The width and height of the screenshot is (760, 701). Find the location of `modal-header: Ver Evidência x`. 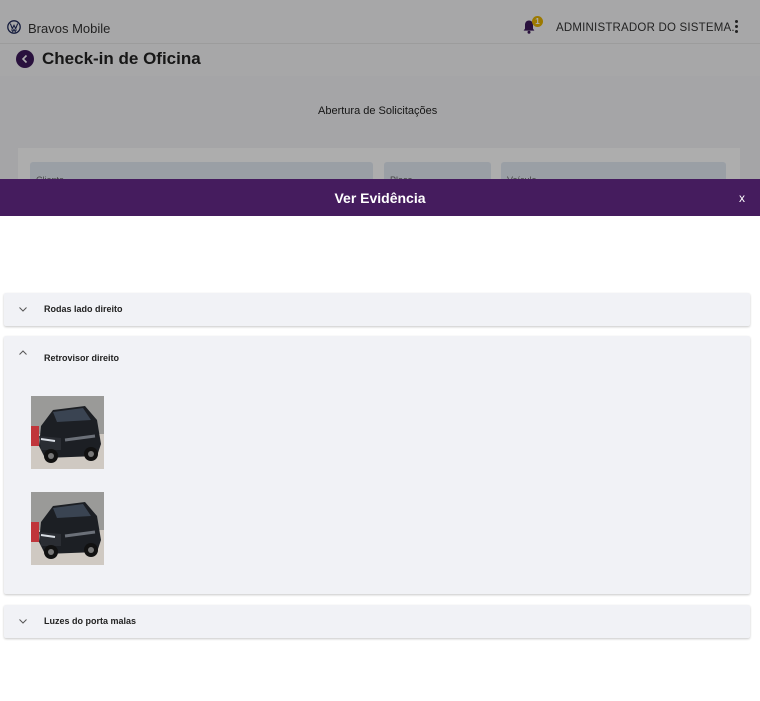

modal-header: Ver Evidência x is located at coordinates (380, 197).